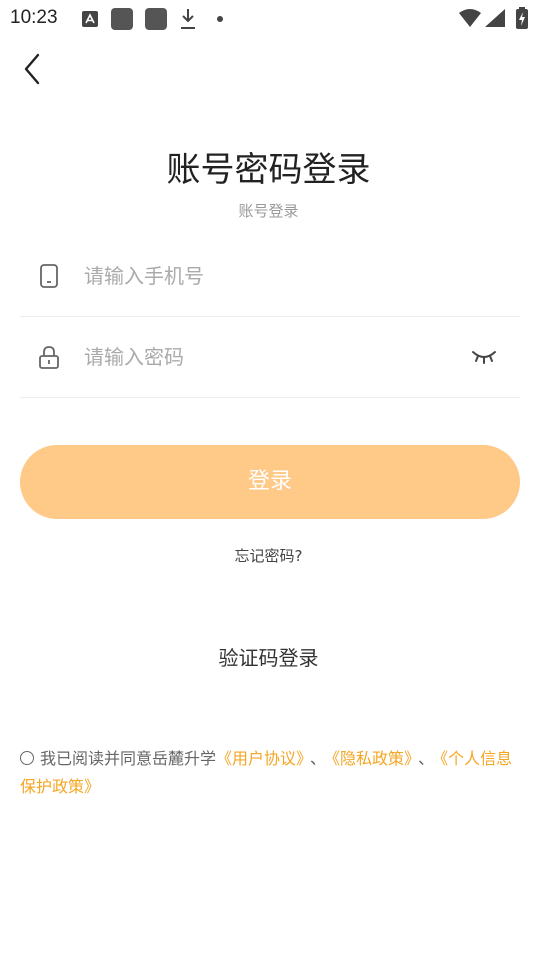 The image size is (537, 956). I want to click on code-login-link: 验证码登录, so click(269, 658).